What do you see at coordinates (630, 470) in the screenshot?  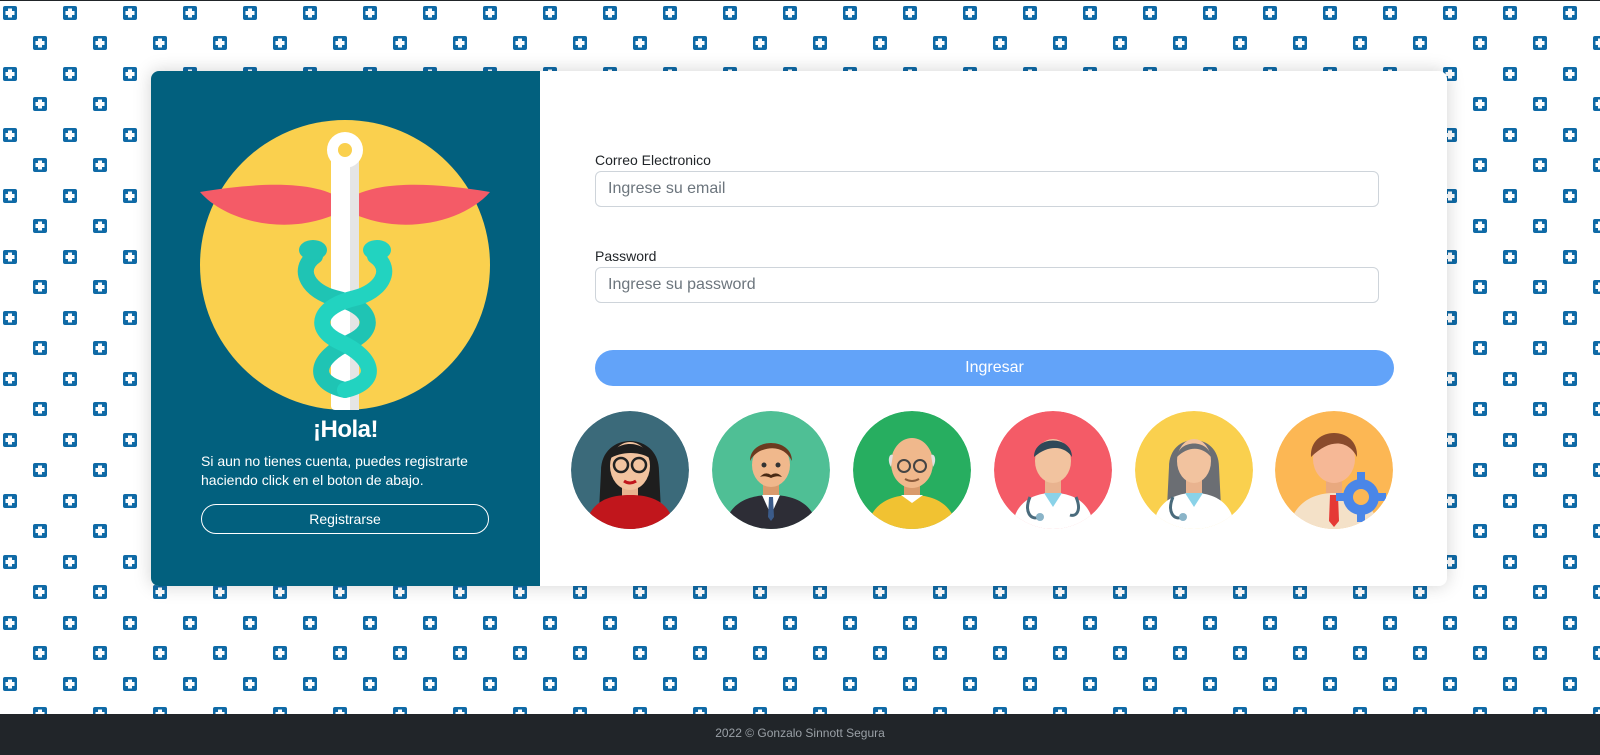 I see `woman-glasses-icon` at bounding box center [630, 470].